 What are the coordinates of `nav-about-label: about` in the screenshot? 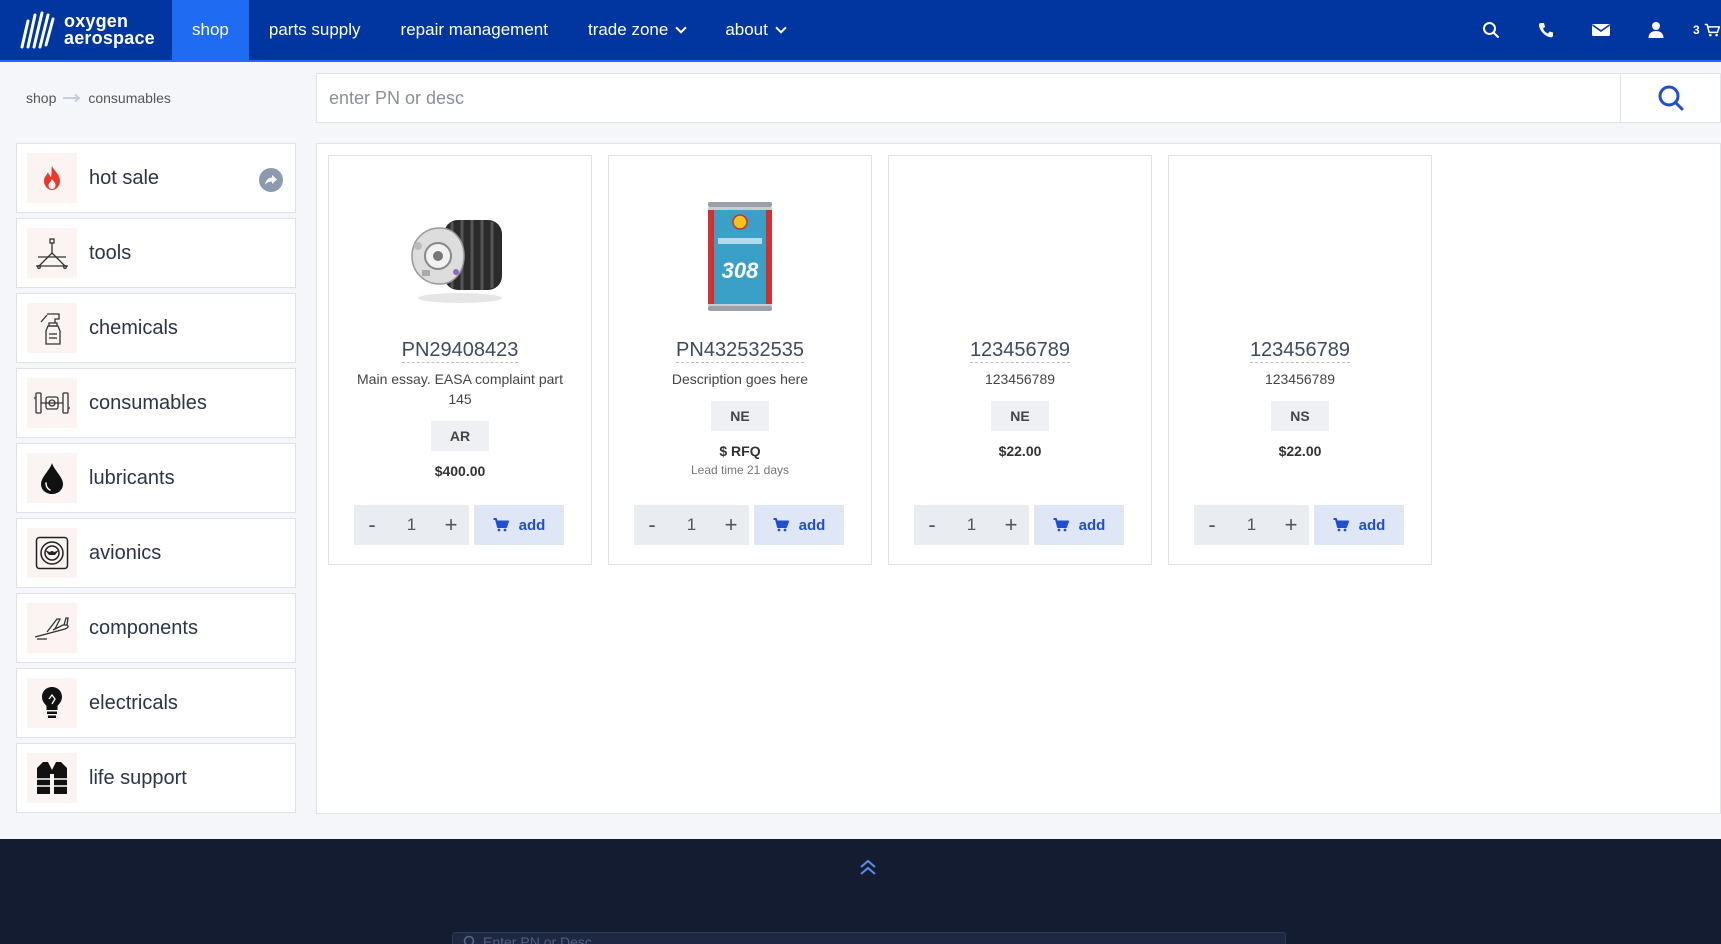 It's located at (746, 29).